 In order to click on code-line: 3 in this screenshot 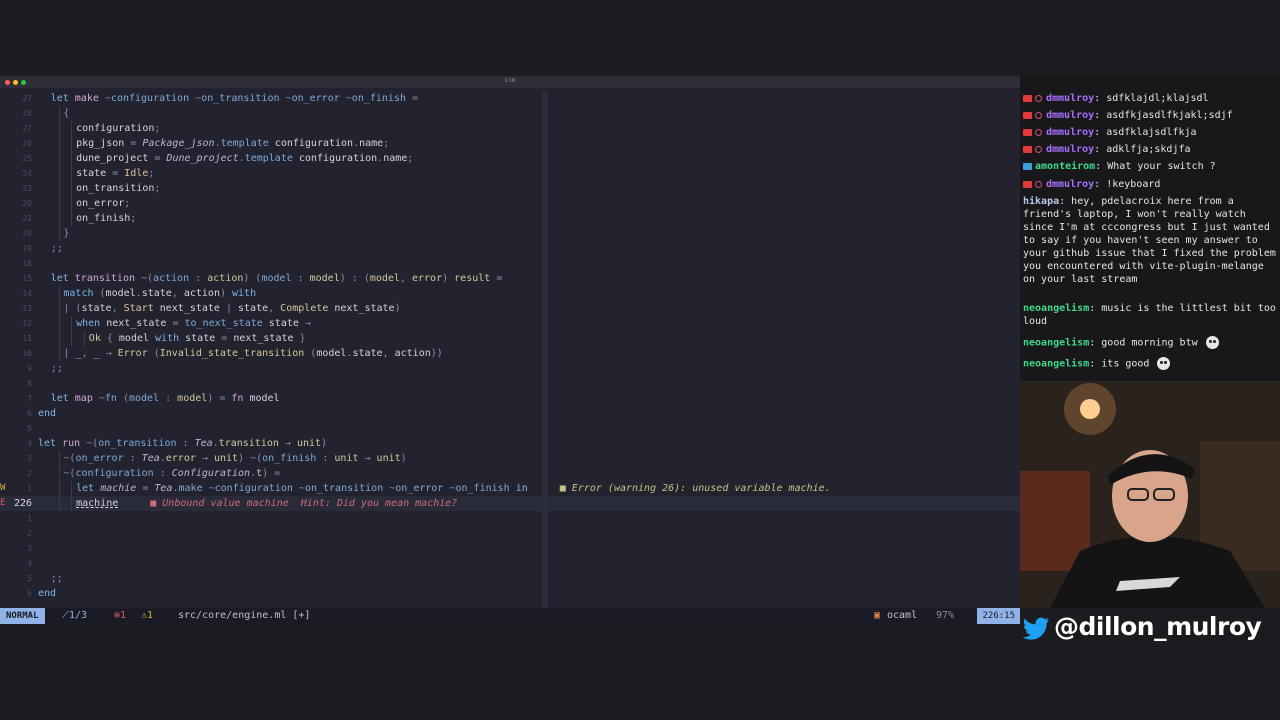, I will do `click(510, 548)`.